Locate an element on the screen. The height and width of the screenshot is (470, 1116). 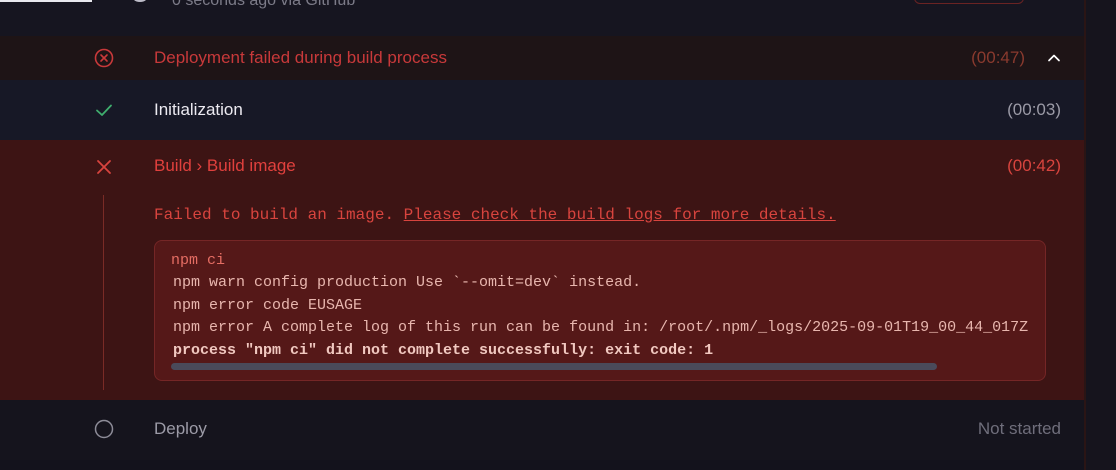
step-label: Initialization is located at coordinates (198, 109).